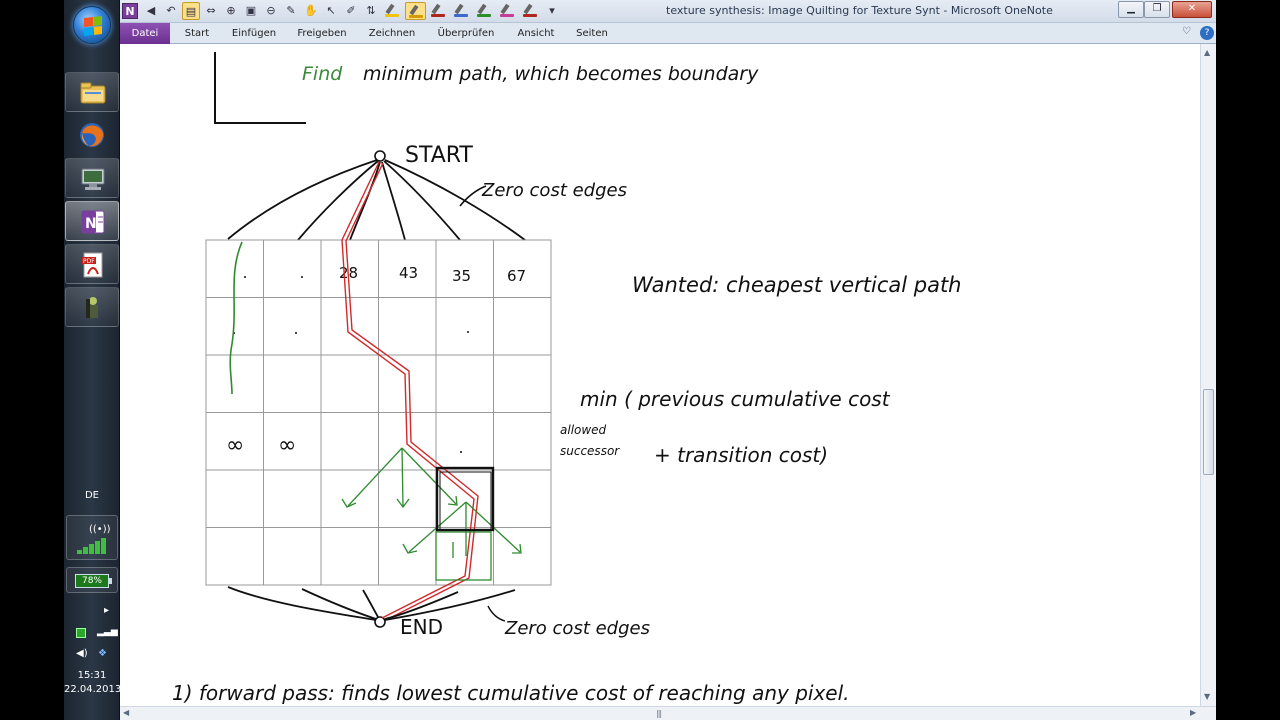 The width and height of the screenshot is (1280, 720). Describe the element at coordinates (191, 11) in the screenshot. I see `page-view-icon: ▤` at that location.